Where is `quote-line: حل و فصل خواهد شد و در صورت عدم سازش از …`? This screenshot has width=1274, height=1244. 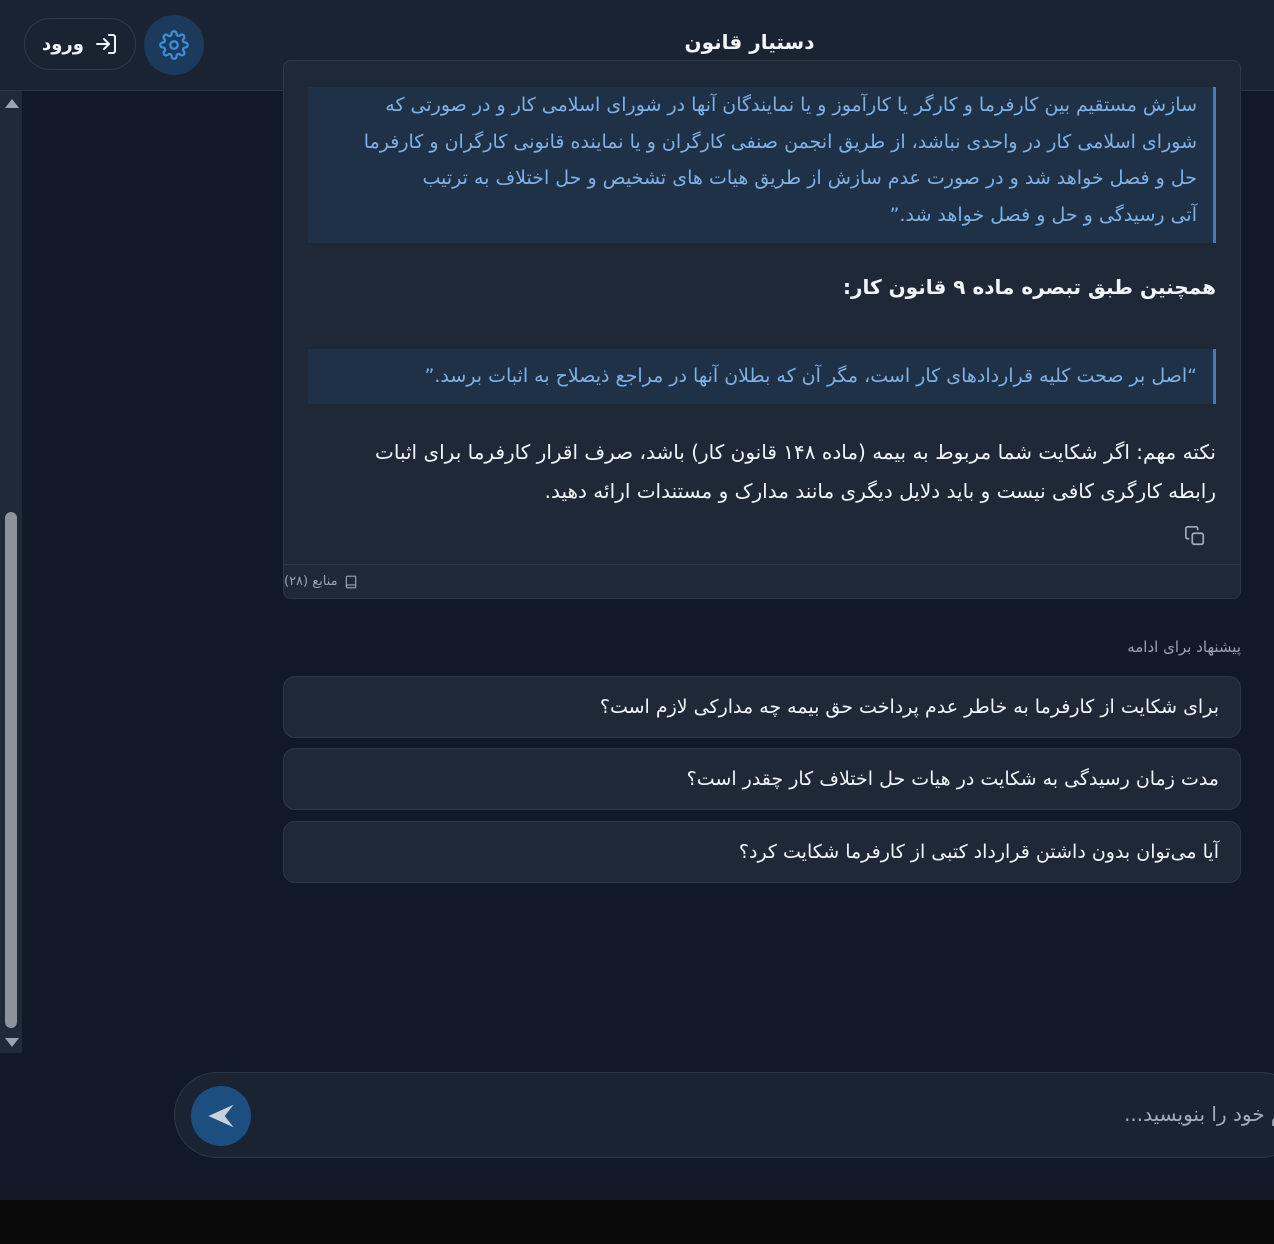
quote-line: حل و فصل خواهد شد و در صورت عدم سازش از … is located at coordinates (809, 178).